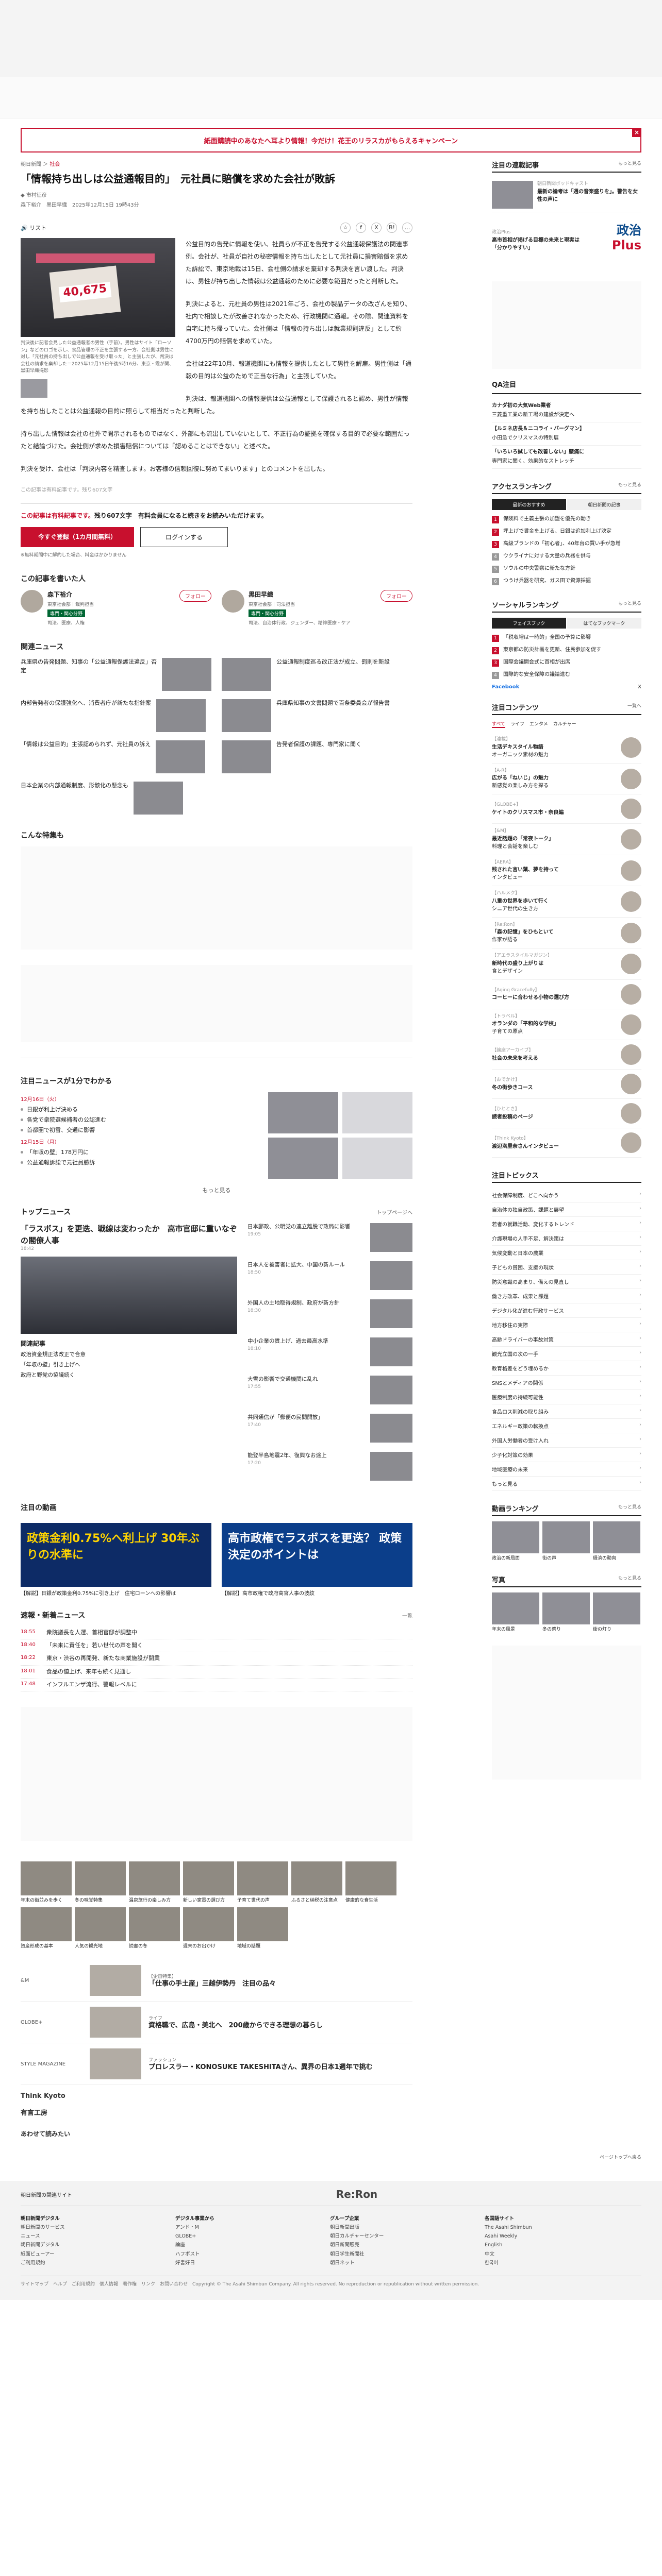 This screenshot has height=2576, width=662. Describe the element at coordinates (31, 164) in the screenshot. I see `crumb-section: 朝日新聞` at that location.